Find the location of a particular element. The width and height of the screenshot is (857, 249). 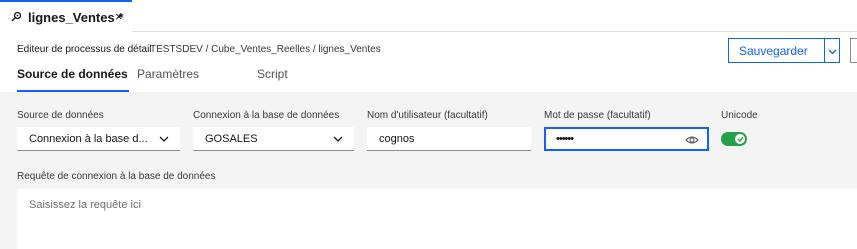

document-tab-title: lignes_Ventes * is located at coordinates (76, 17).